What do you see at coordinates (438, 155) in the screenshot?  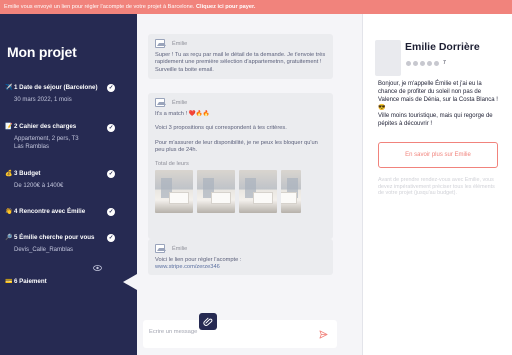 I see `about-agent-button: En savoir plus sur Emilie` at bounding box center [438, 155].